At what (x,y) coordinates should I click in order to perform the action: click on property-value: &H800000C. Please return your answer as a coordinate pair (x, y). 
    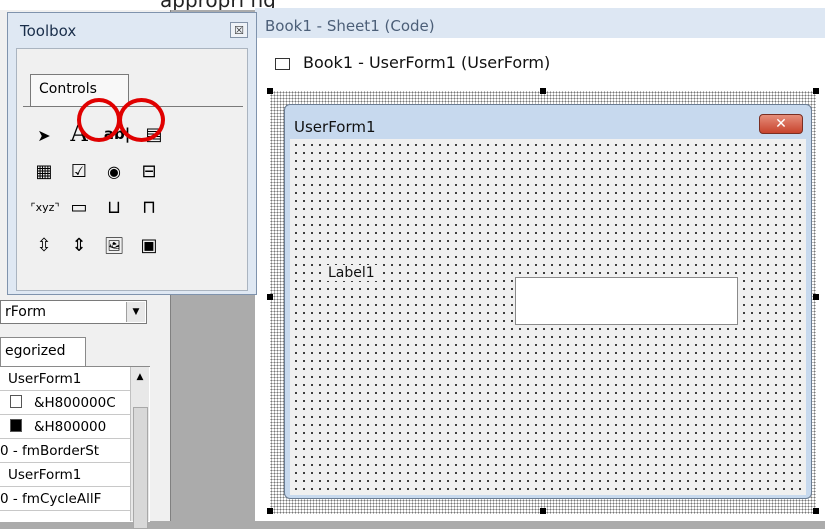
    Looking at the image, I should click on (75, 403).